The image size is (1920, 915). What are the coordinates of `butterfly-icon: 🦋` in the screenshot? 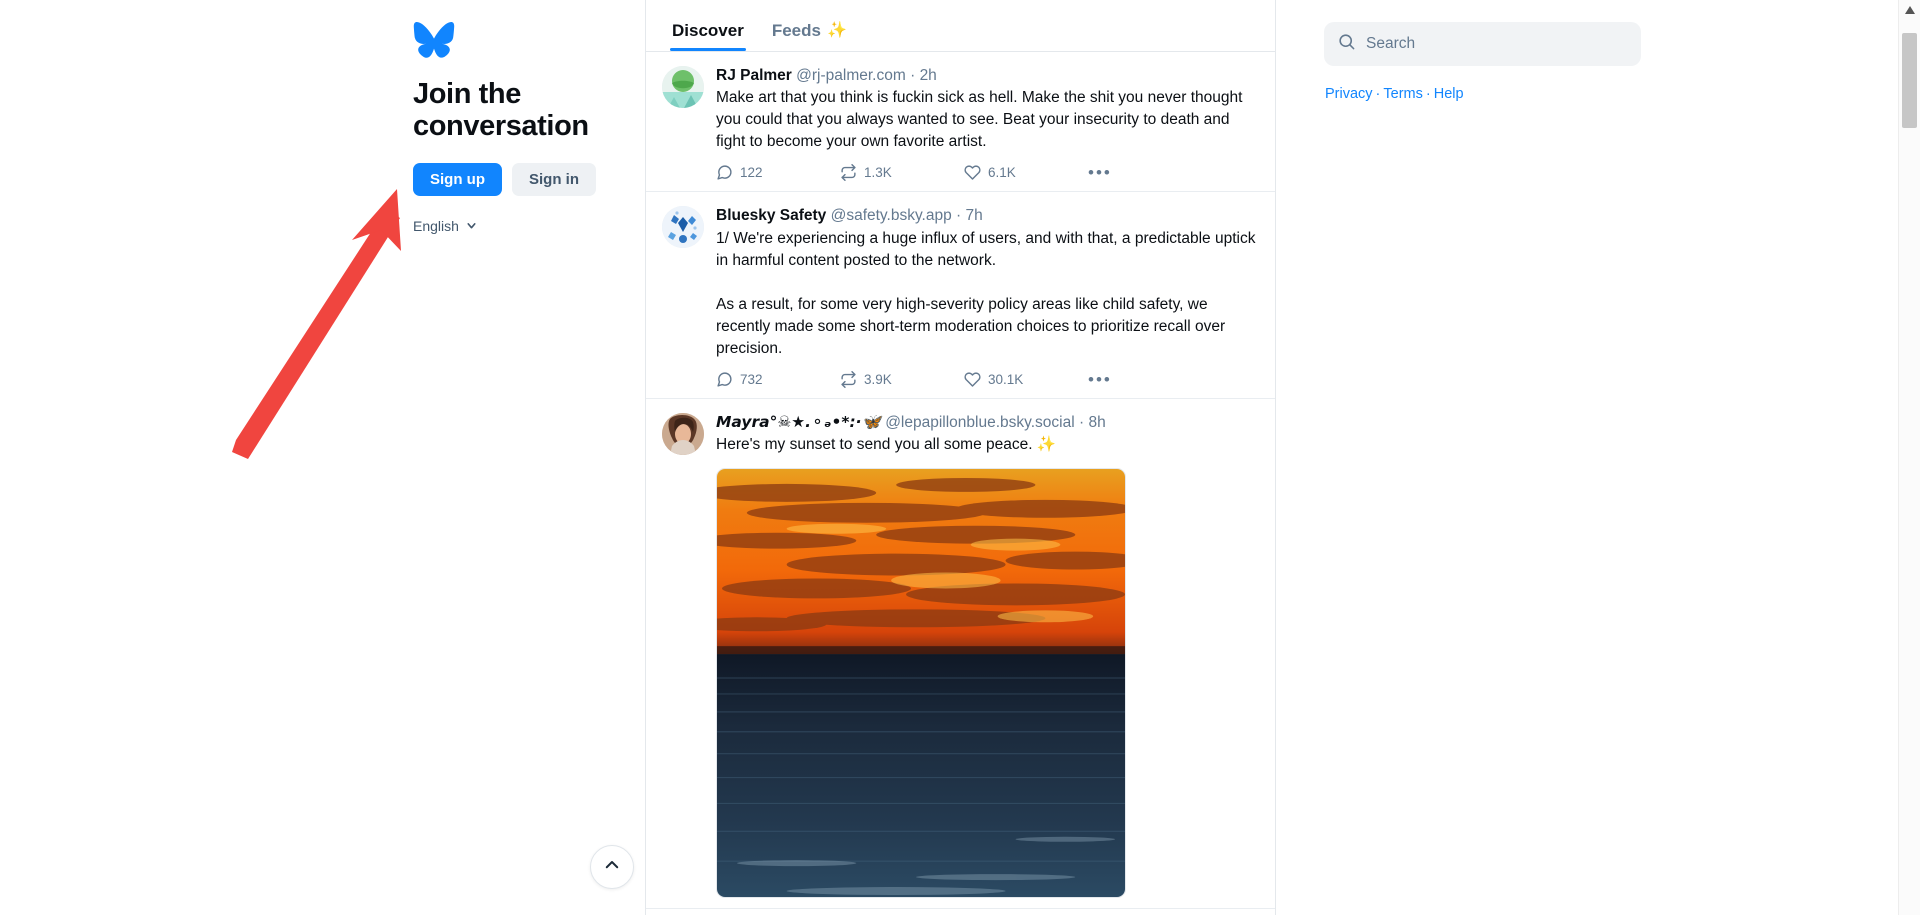 It's located at (871, 421).